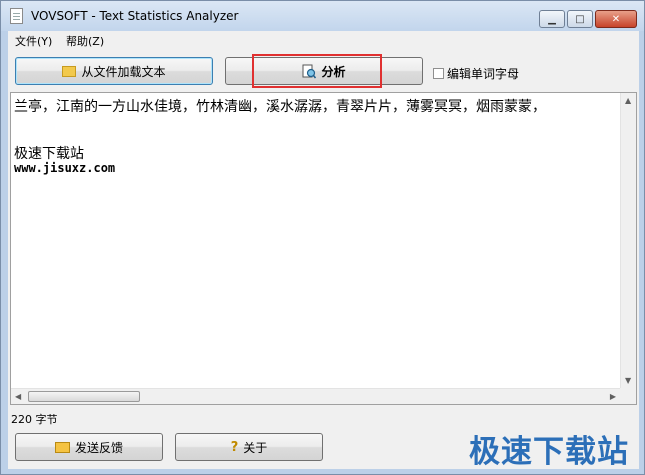 This screenshot has width=645, height=475. What do you see at coordinates (438, 73) in the screenshot?
I see `checkbox-box` at bounding box center [438, 73].